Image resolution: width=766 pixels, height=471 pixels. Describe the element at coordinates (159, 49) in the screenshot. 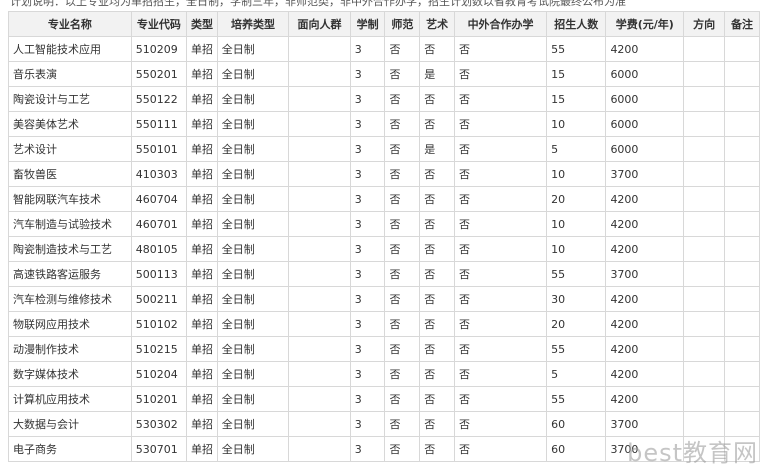

I see `major-code-cell: 510209` at that location.